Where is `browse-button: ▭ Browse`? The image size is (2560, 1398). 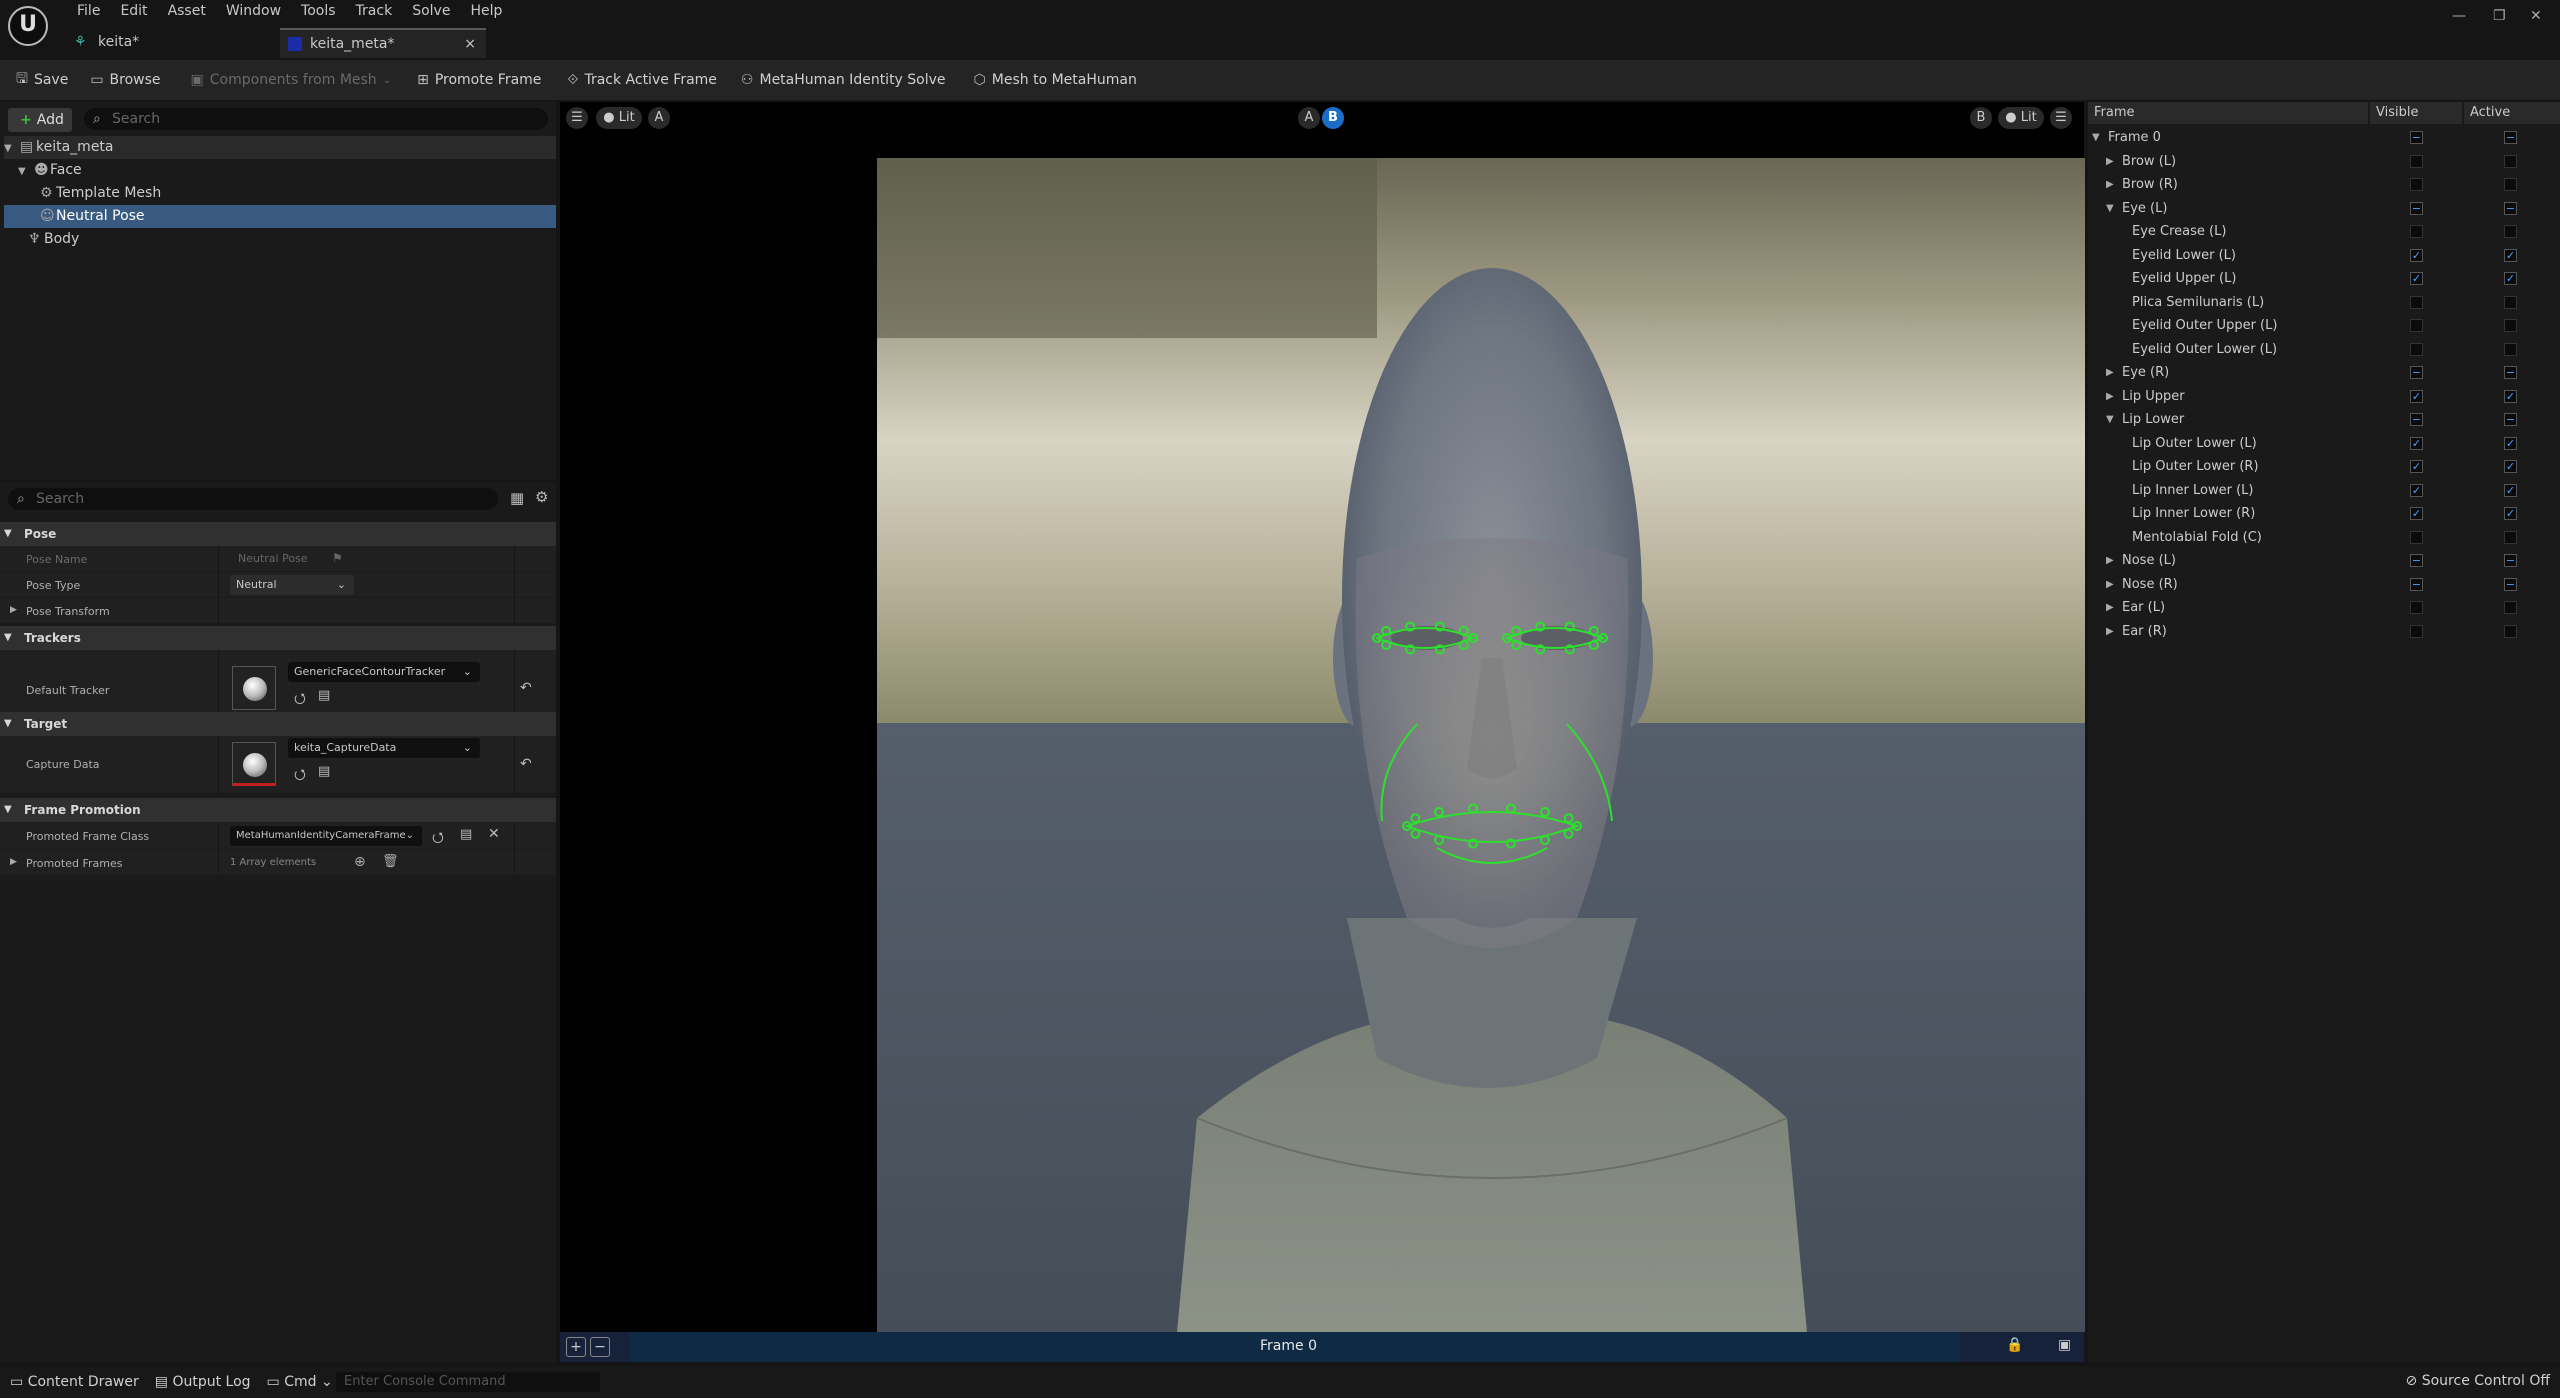 browse-button: ▭ Browse is located at coordinates (125, 80).